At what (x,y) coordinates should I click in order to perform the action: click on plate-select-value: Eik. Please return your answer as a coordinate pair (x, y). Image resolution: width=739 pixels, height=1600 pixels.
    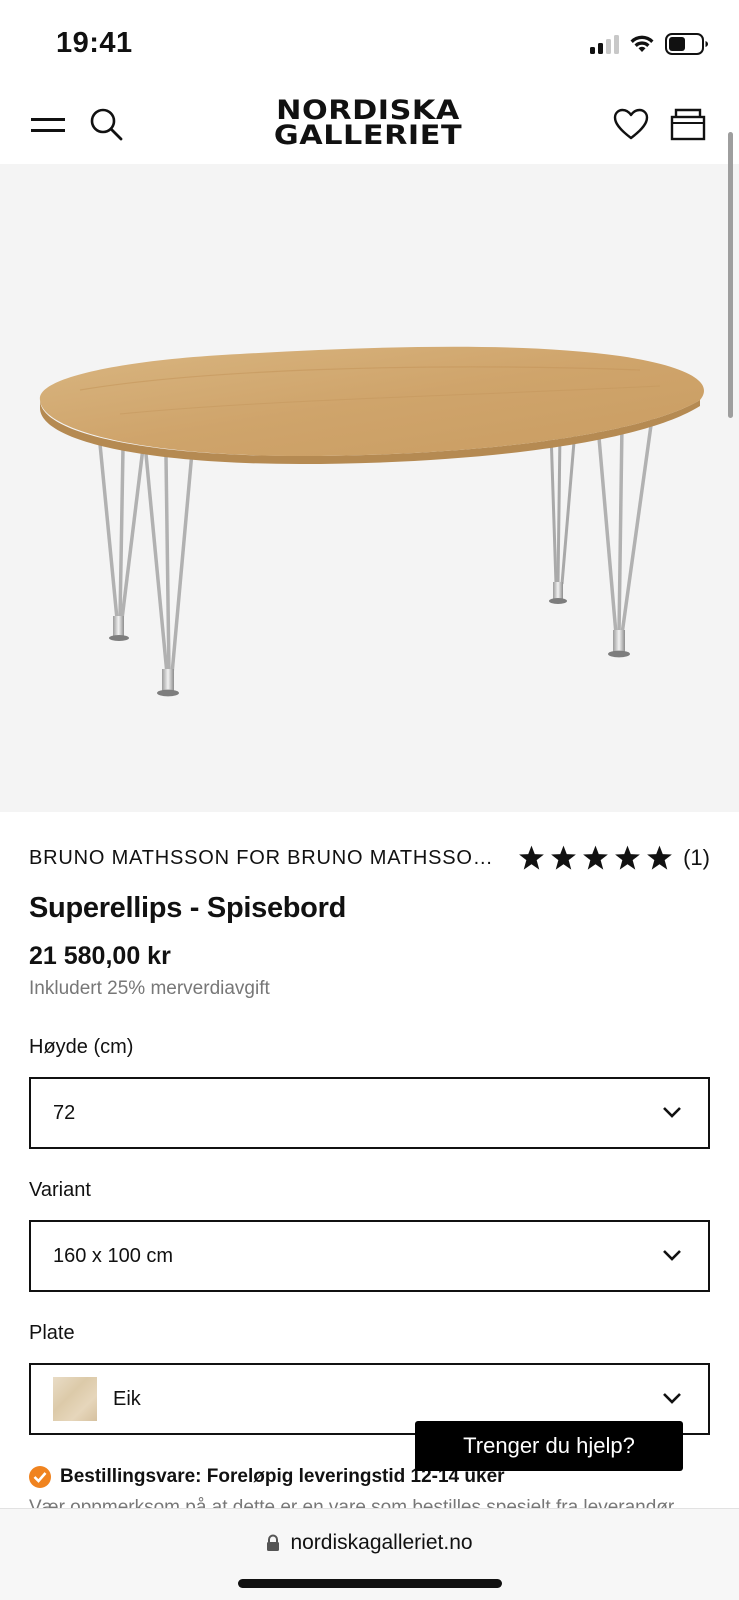
    Looking at the image, I should click on (127, 1398).